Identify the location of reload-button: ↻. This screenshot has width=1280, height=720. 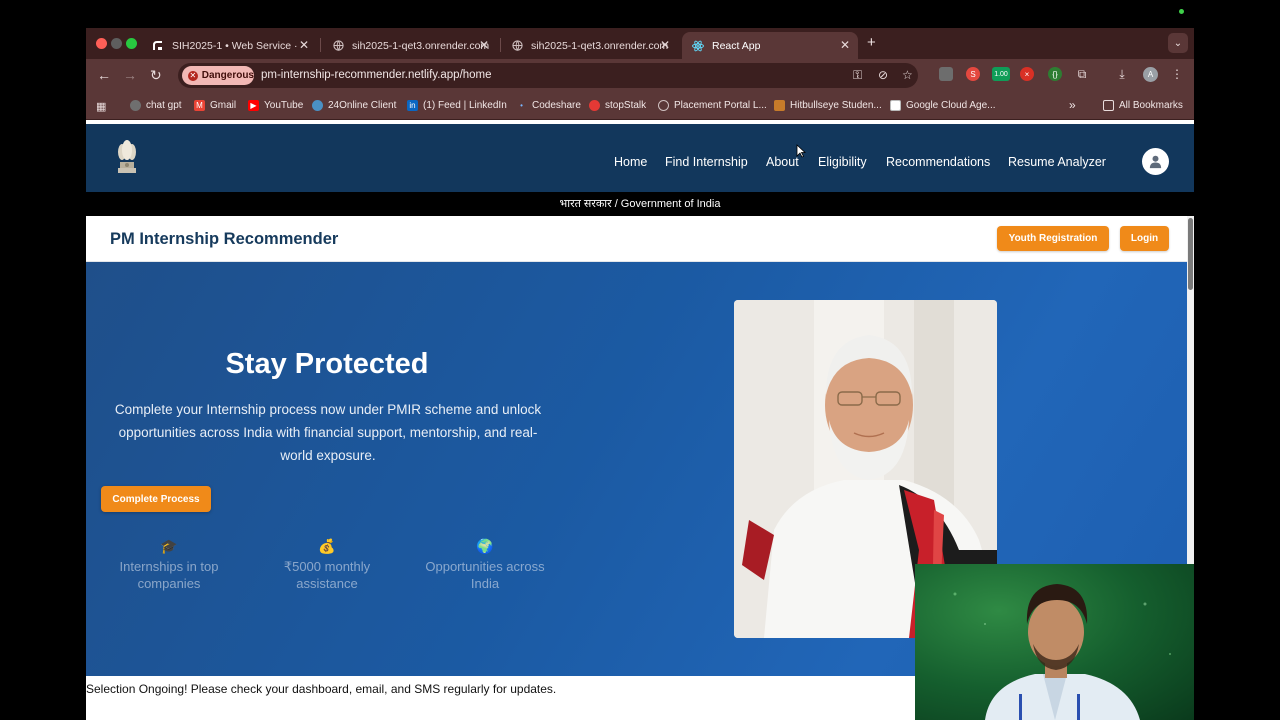
(156, 75).